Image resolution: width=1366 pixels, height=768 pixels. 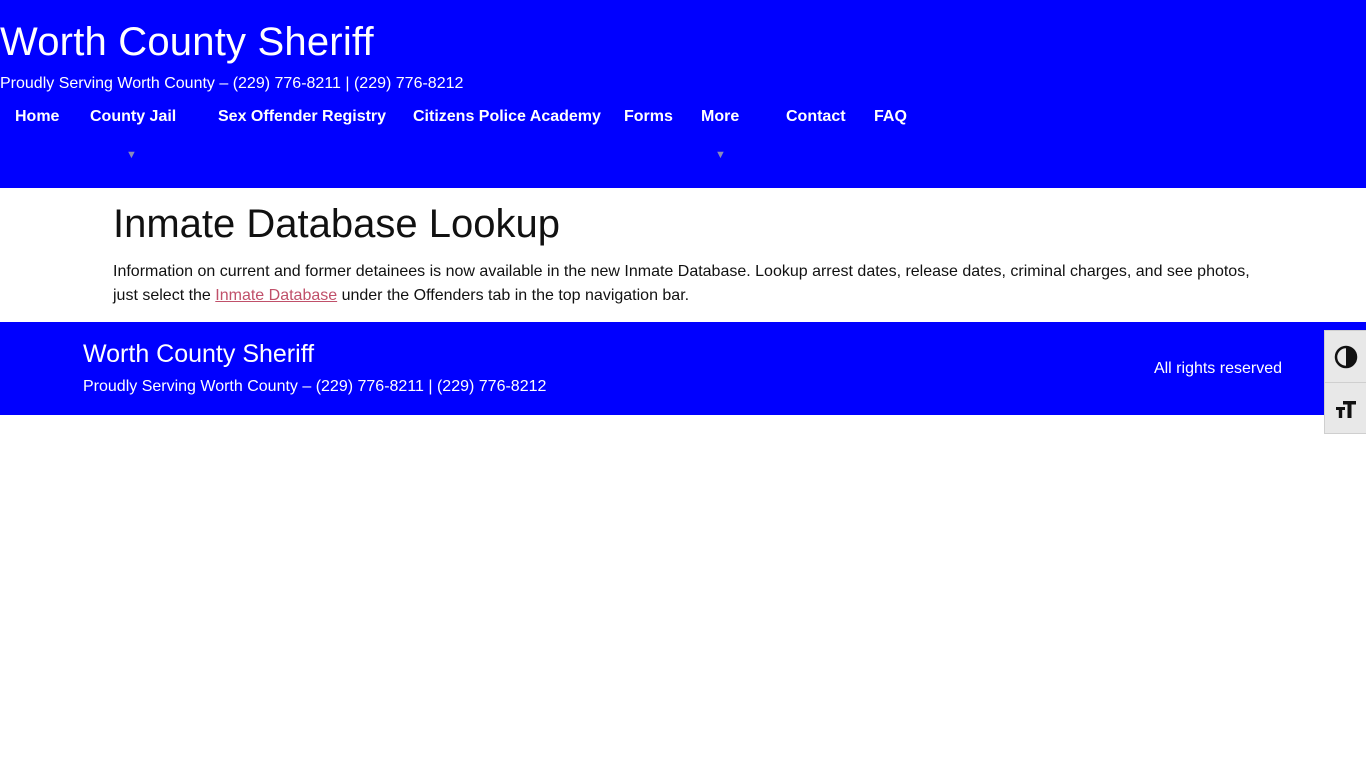 I want to click on toggle-high-contrast-button, so click(x=1345, y=357).